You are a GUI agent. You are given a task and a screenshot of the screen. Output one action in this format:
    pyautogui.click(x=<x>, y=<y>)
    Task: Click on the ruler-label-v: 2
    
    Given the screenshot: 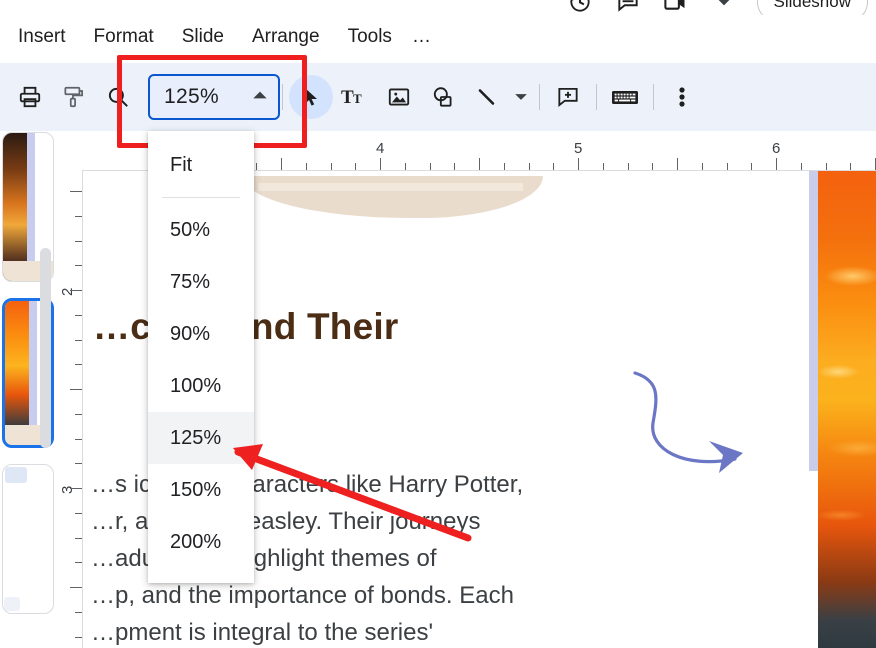 What is the action you would take?
    pyautogui.click(x=67, y=291)
    